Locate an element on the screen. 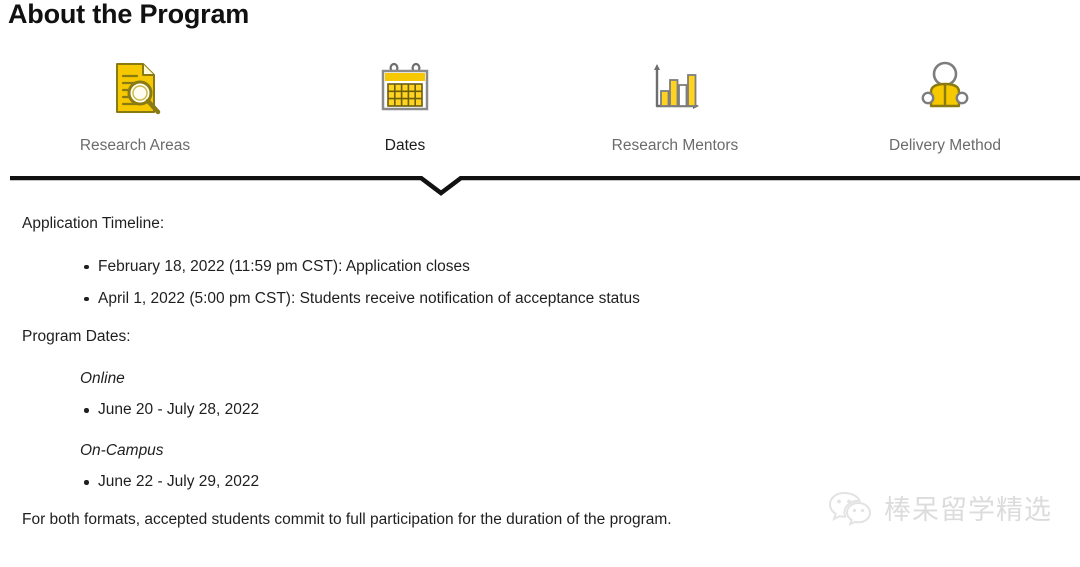 Image resolution: width=1080 pixels, height=567 pixels. oncampus-dates-list: June 22 - July 29, 2022 is located at coordinates (542, 482).